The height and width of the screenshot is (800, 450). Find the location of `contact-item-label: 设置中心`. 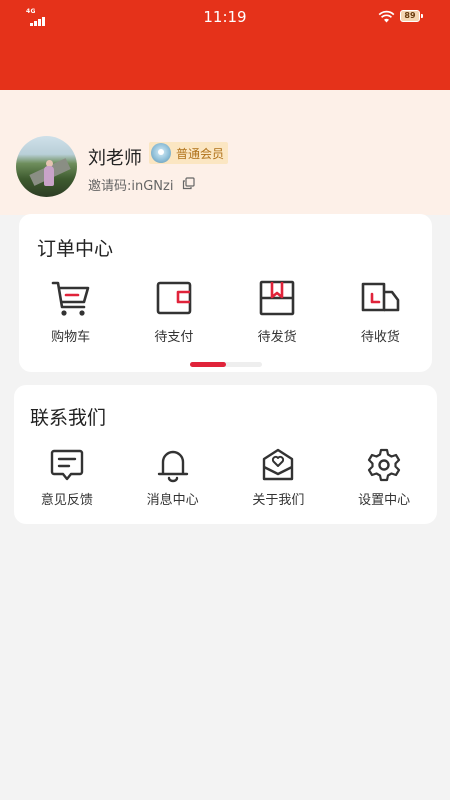

contact-item-label: 设置中心 is located at coordinates (384, 500).